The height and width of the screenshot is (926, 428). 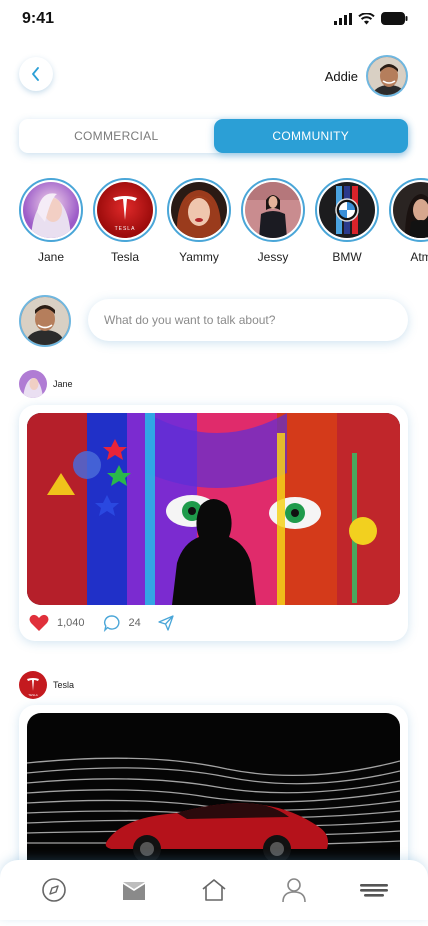 What do you see at coordinates (134, 623) in the screenshot?
I see `comment-count: 24` at bounding box center [134, 623].